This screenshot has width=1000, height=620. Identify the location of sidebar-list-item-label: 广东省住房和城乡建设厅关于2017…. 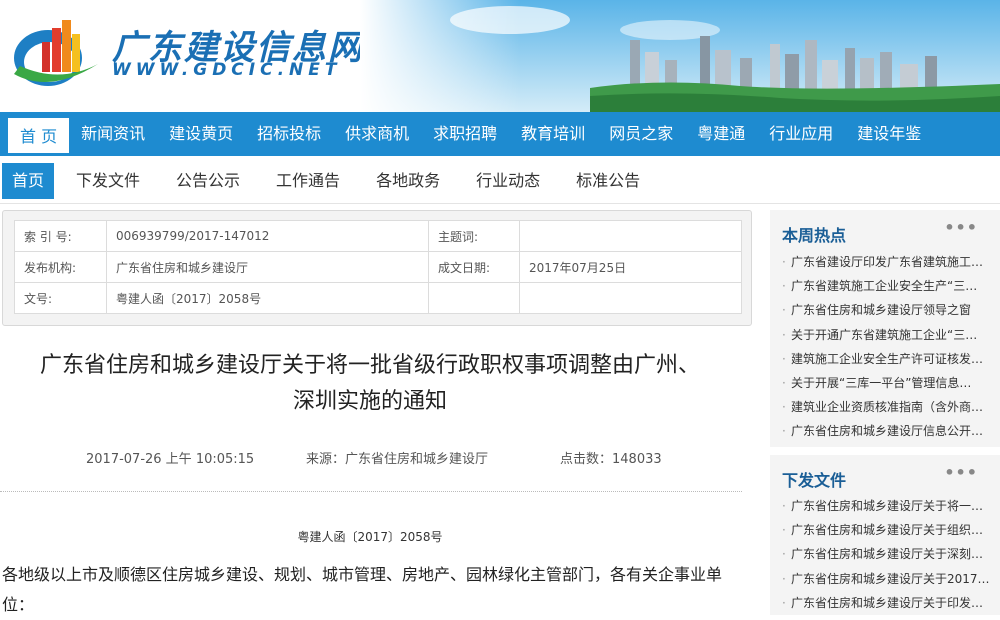
(890, 578).